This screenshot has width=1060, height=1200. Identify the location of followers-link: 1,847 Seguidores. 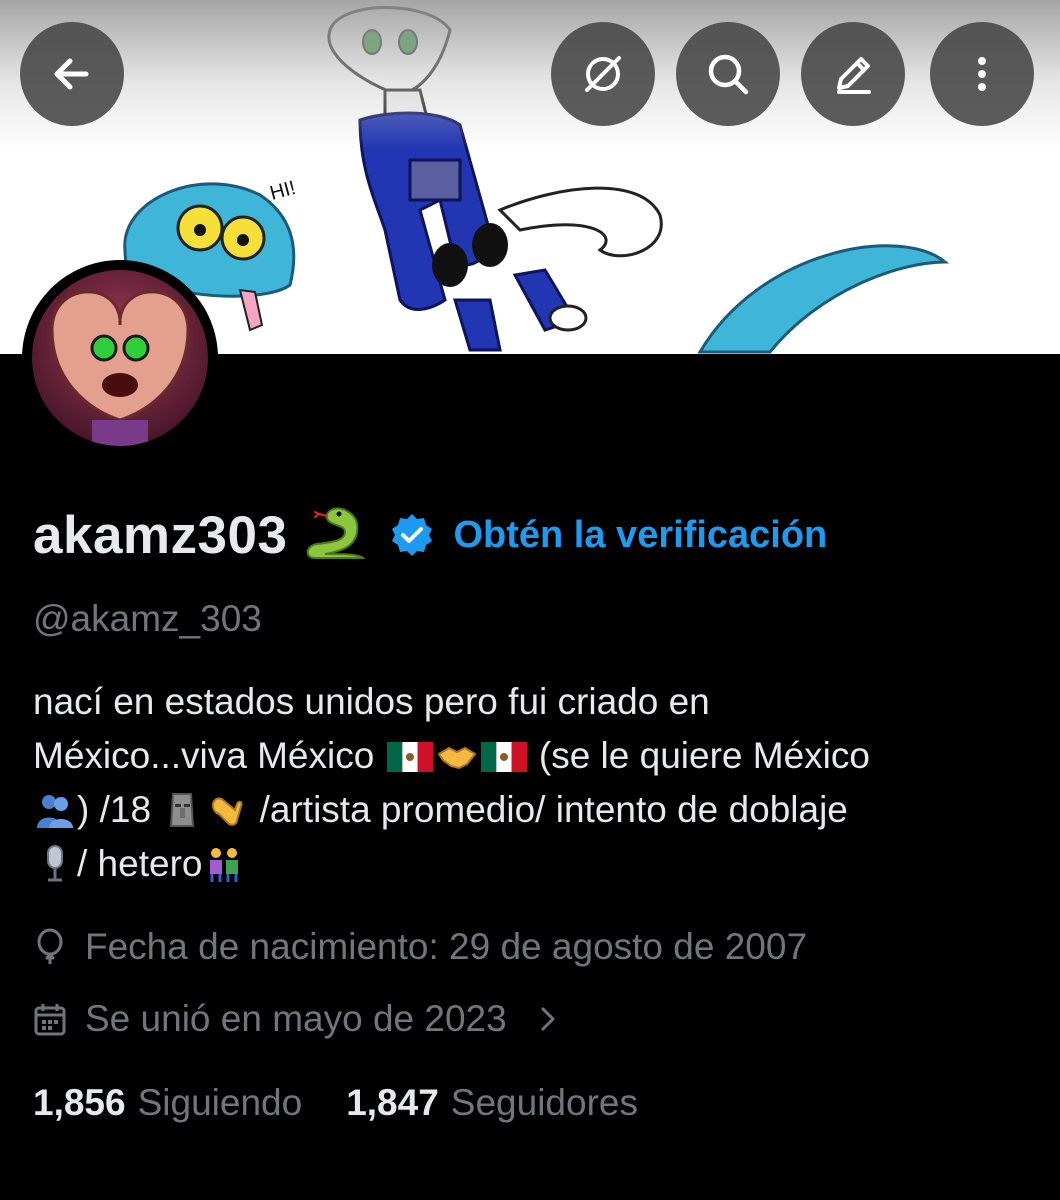
(492, 1103).